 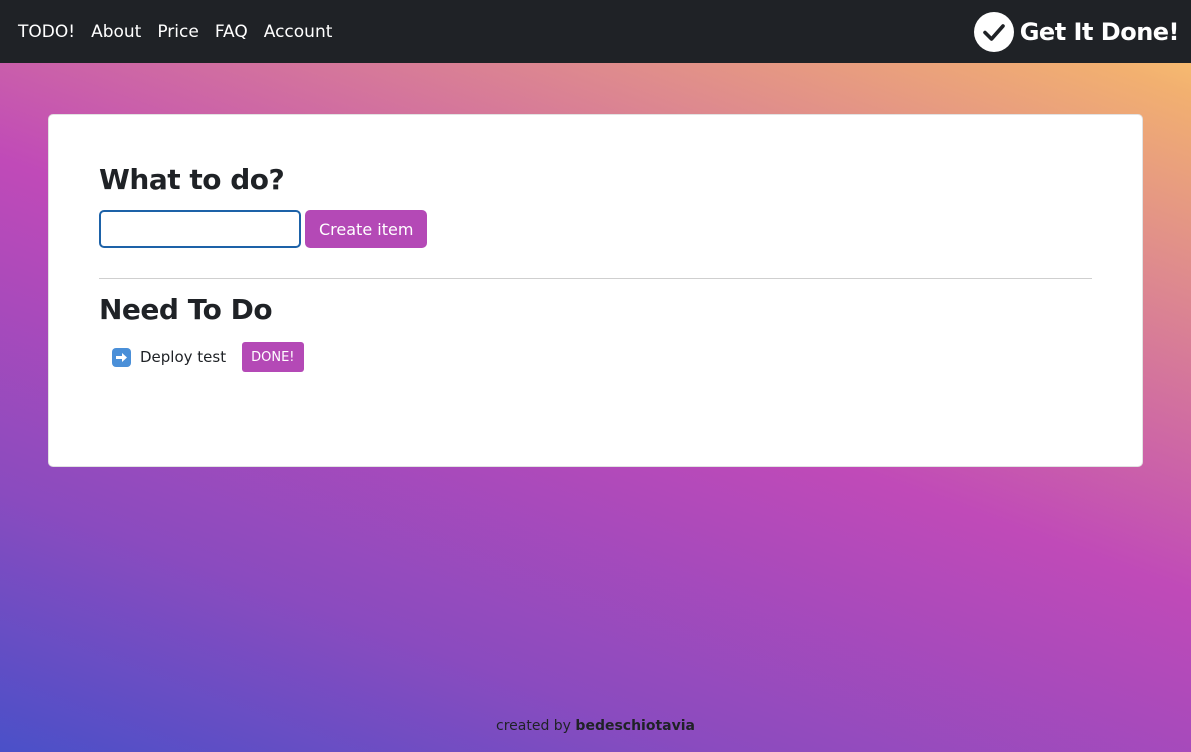 I want to click on footer: created by bedeschiotavia, so click(x=595, y=726).